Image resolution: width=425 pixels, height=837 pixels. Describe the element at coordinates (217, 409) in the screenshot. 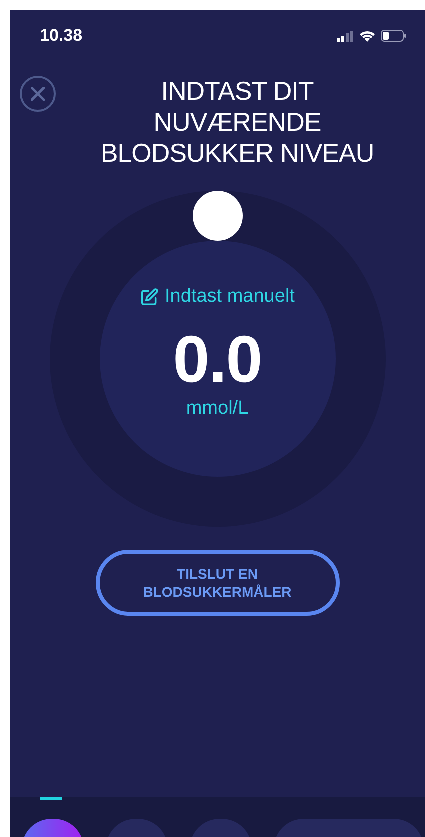

I see `unit-label: mmol/L` at that location.